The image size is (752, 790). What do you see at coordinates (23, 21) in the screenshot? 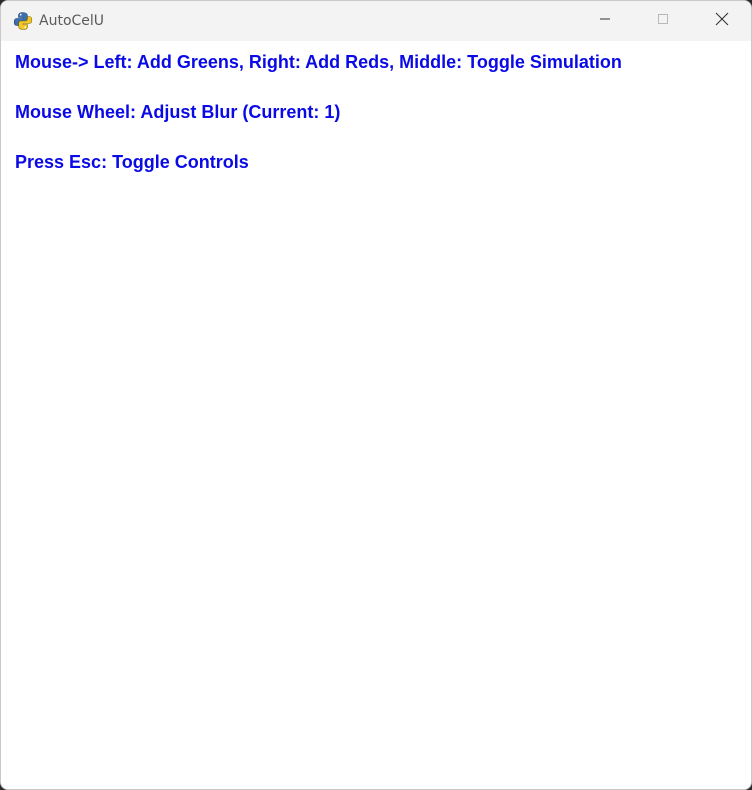
I see `python-snake-icon` at bounding box center [23, 21].